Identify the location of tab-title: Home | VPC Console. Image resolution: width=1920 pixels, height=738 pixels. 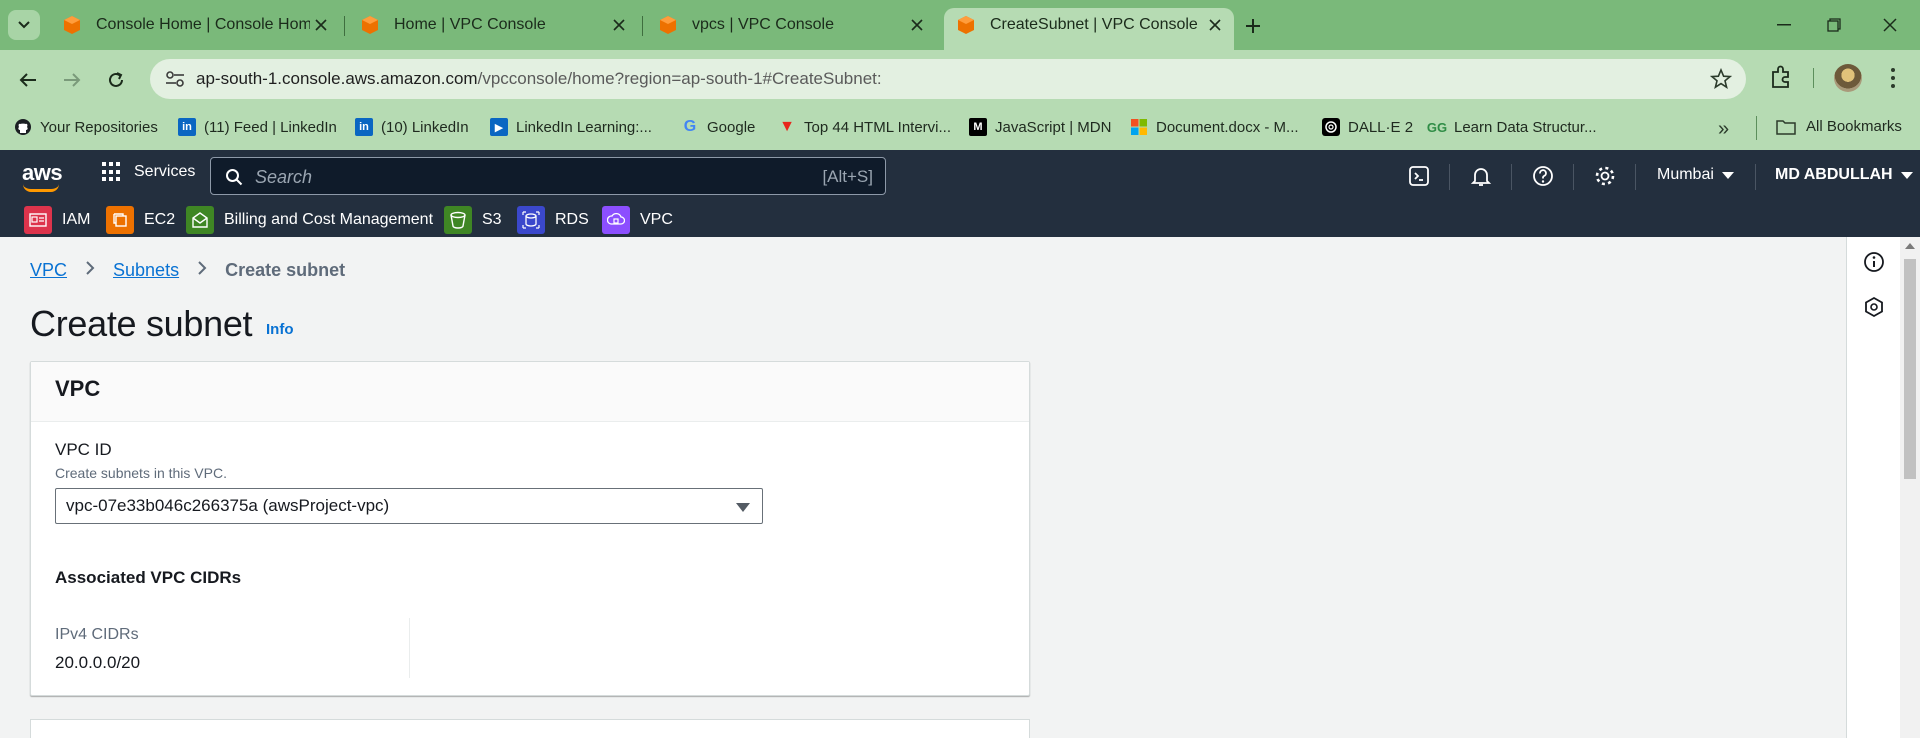
(470, 24).